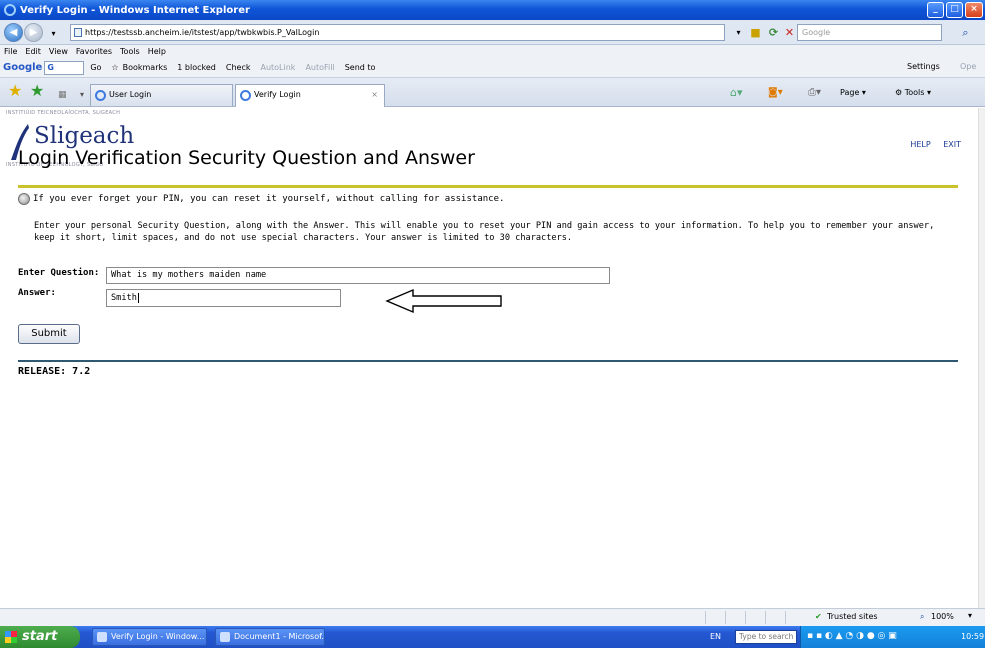  Describe the element at coordinates (789, 32) in the screenshot. I see `stop-icon: ✕` at that location.